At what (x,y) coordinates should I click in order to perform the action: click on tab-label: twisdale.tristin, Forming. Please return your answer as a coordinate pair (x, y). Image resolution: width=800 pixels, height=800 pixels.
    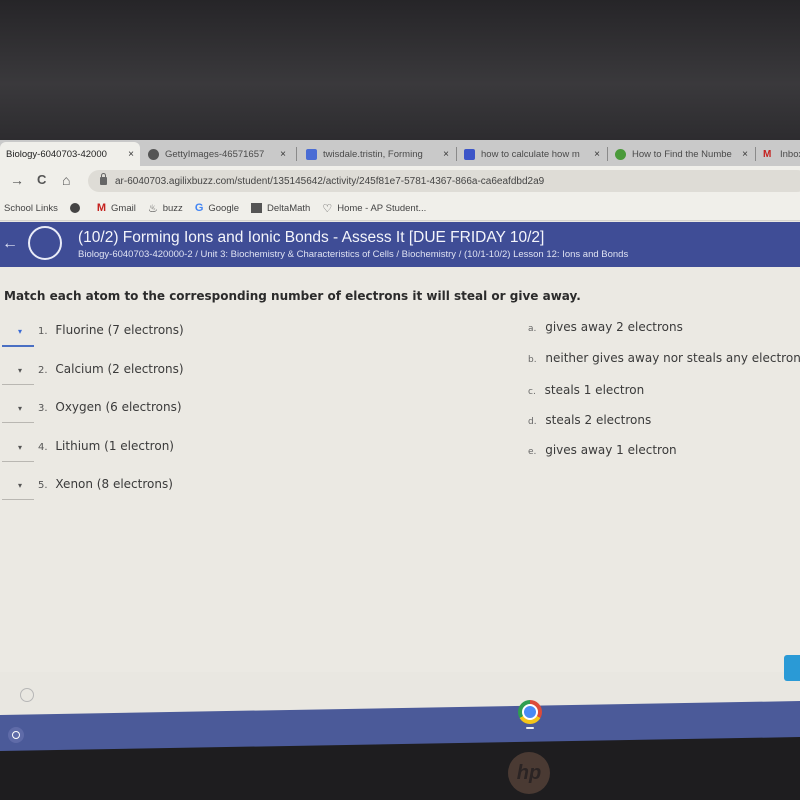
    Looking at the image, I should click on (373, 154).